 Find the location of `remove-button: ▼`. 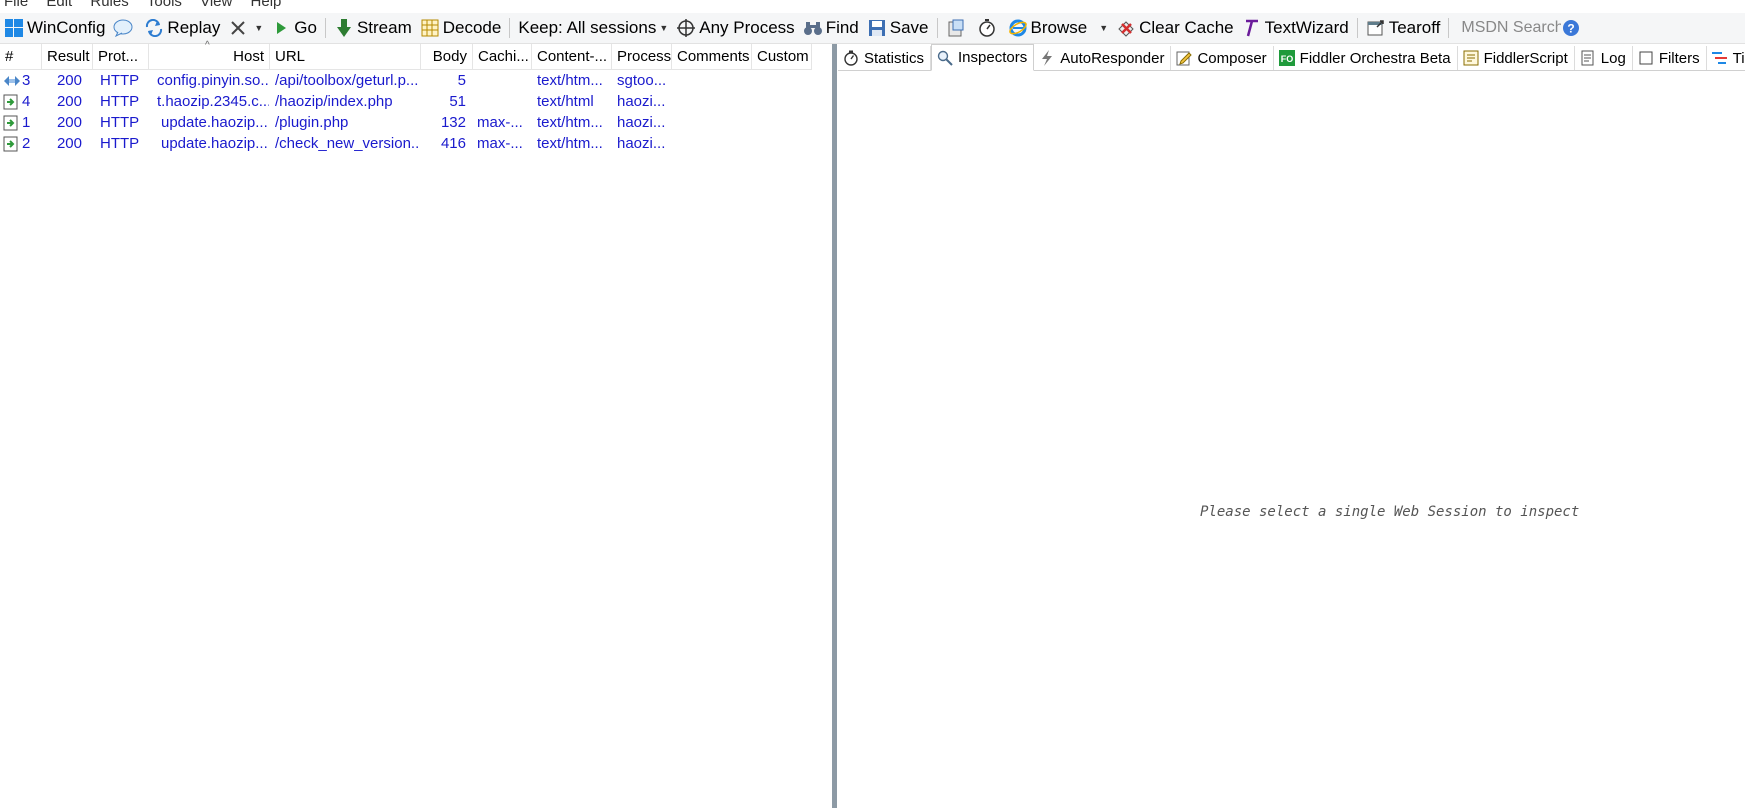

remove-button: ▼ is located at coordinates (245, 28).